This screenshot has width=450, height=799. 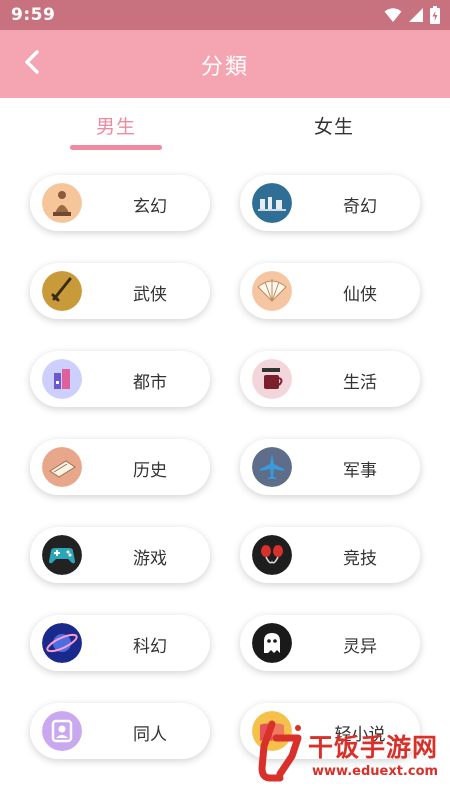 What do you see at coordinates (360, 471) in the screenshot?
I see `category-label: 军事` at bounding box center [360, 471].